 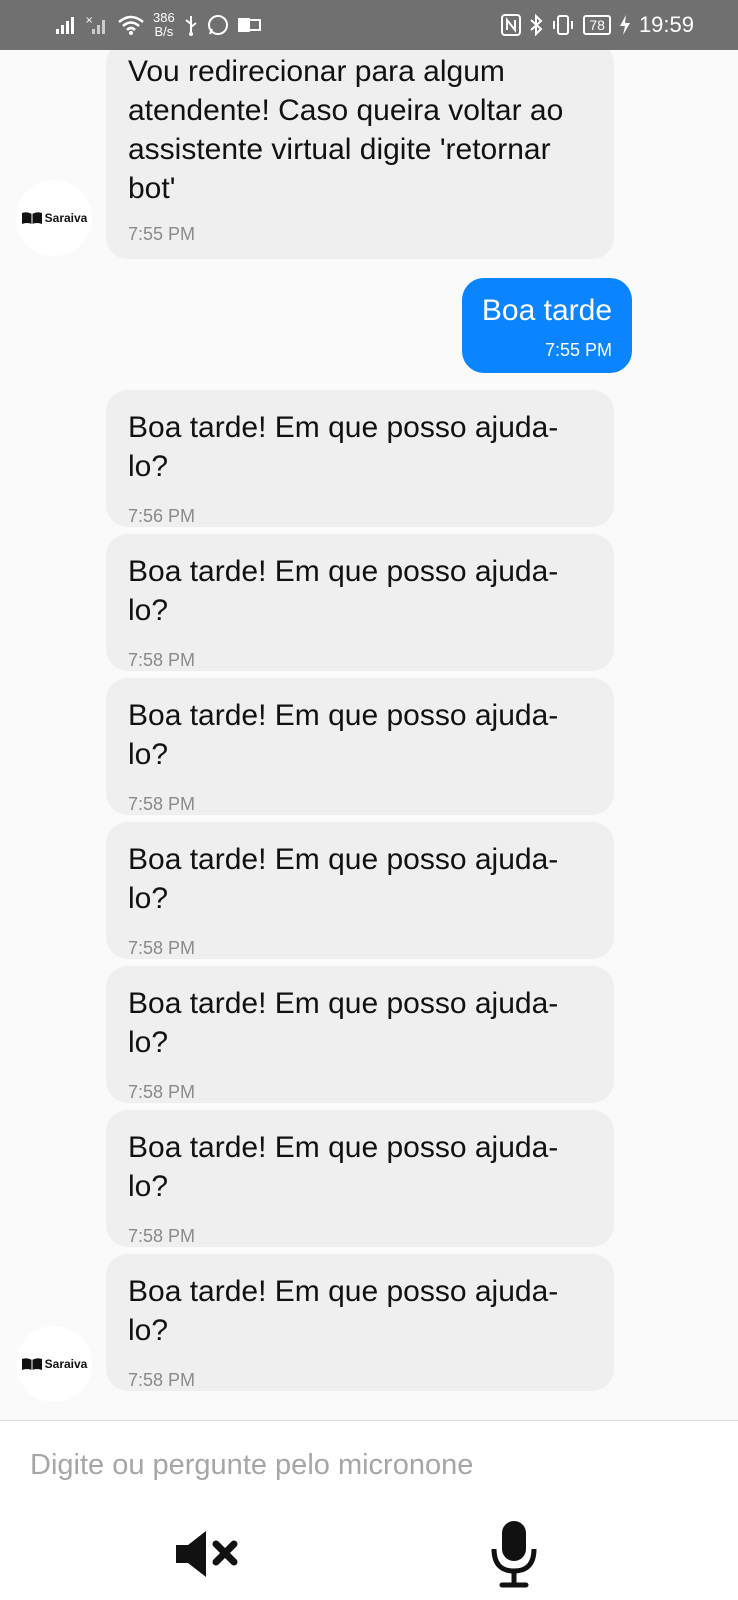 I want to click on composer, so click(x=369, y=1510).